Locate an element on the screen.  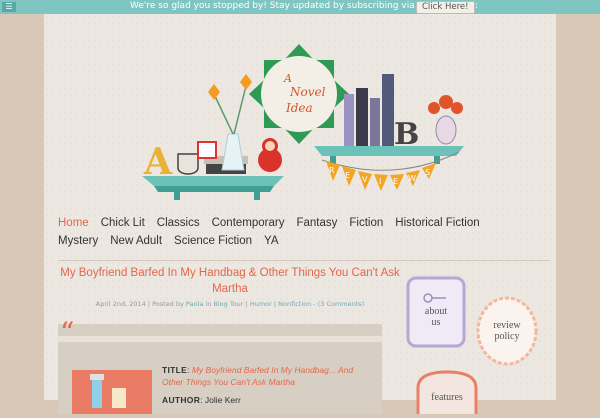
svg-text: R is located at coordinates (332, 170).